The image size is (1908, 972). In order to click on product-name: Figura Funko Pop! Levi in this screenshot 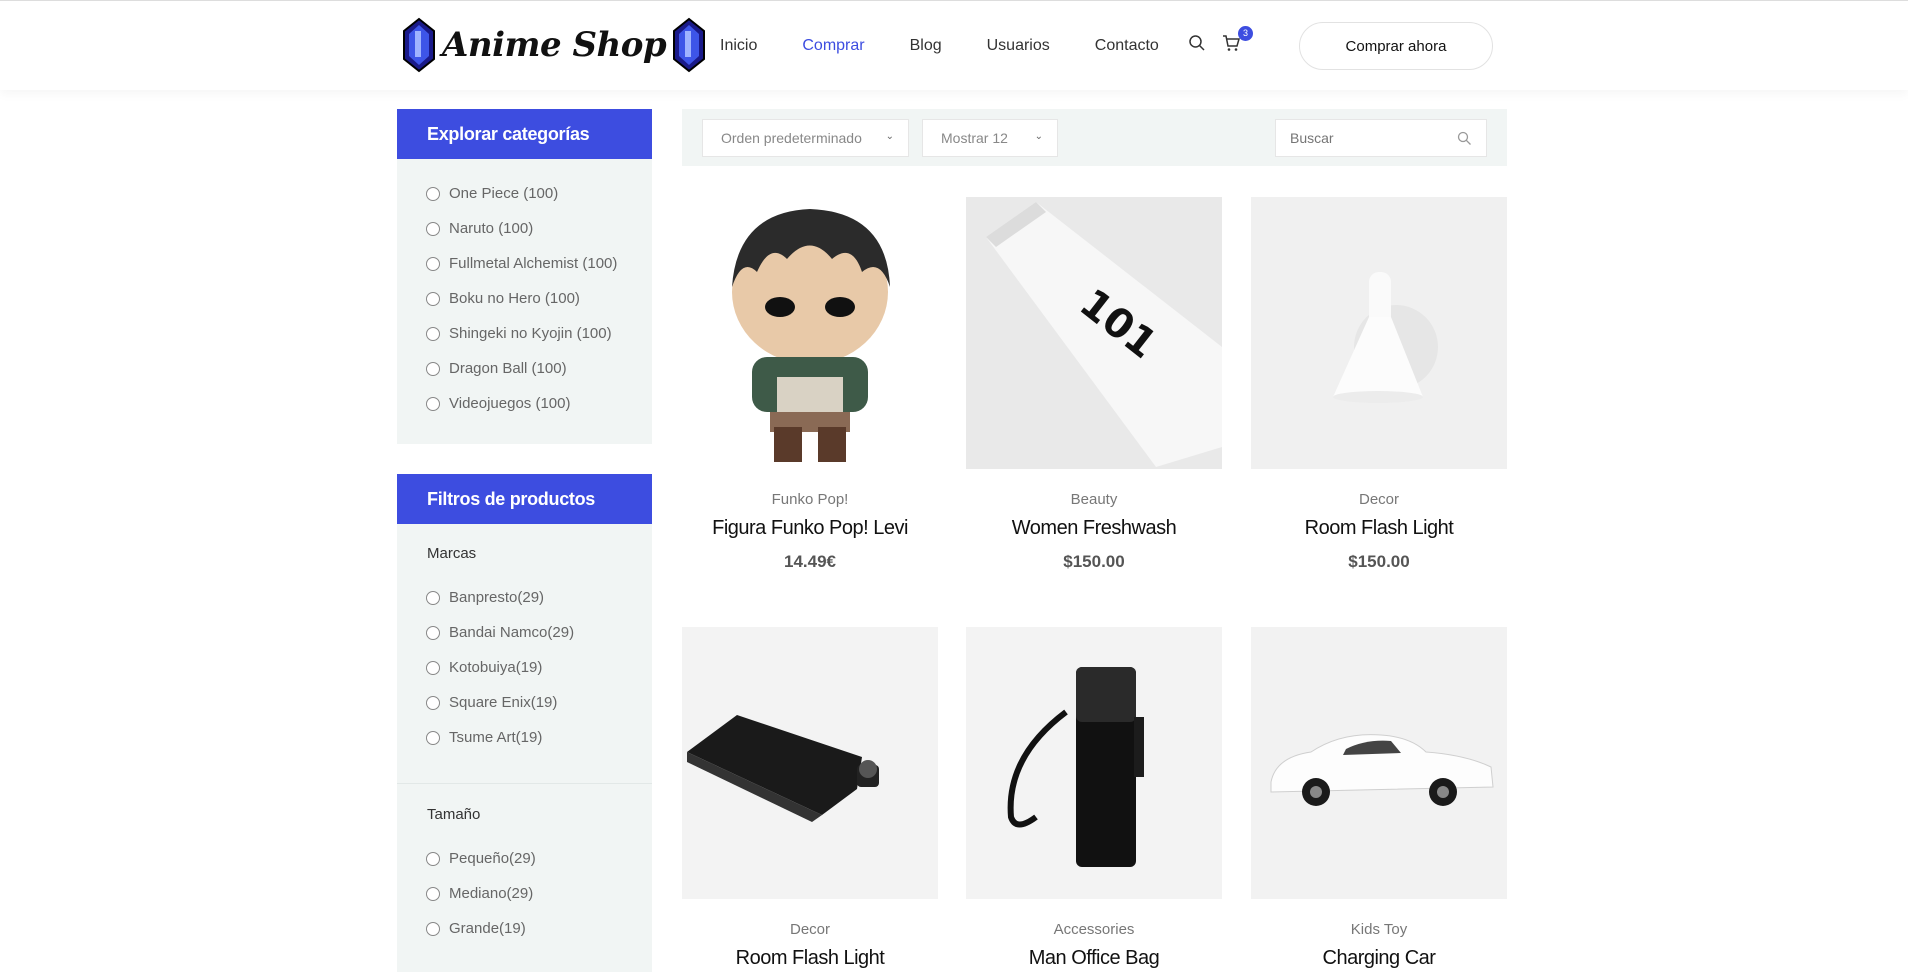, I will do `click(810, 530)`.